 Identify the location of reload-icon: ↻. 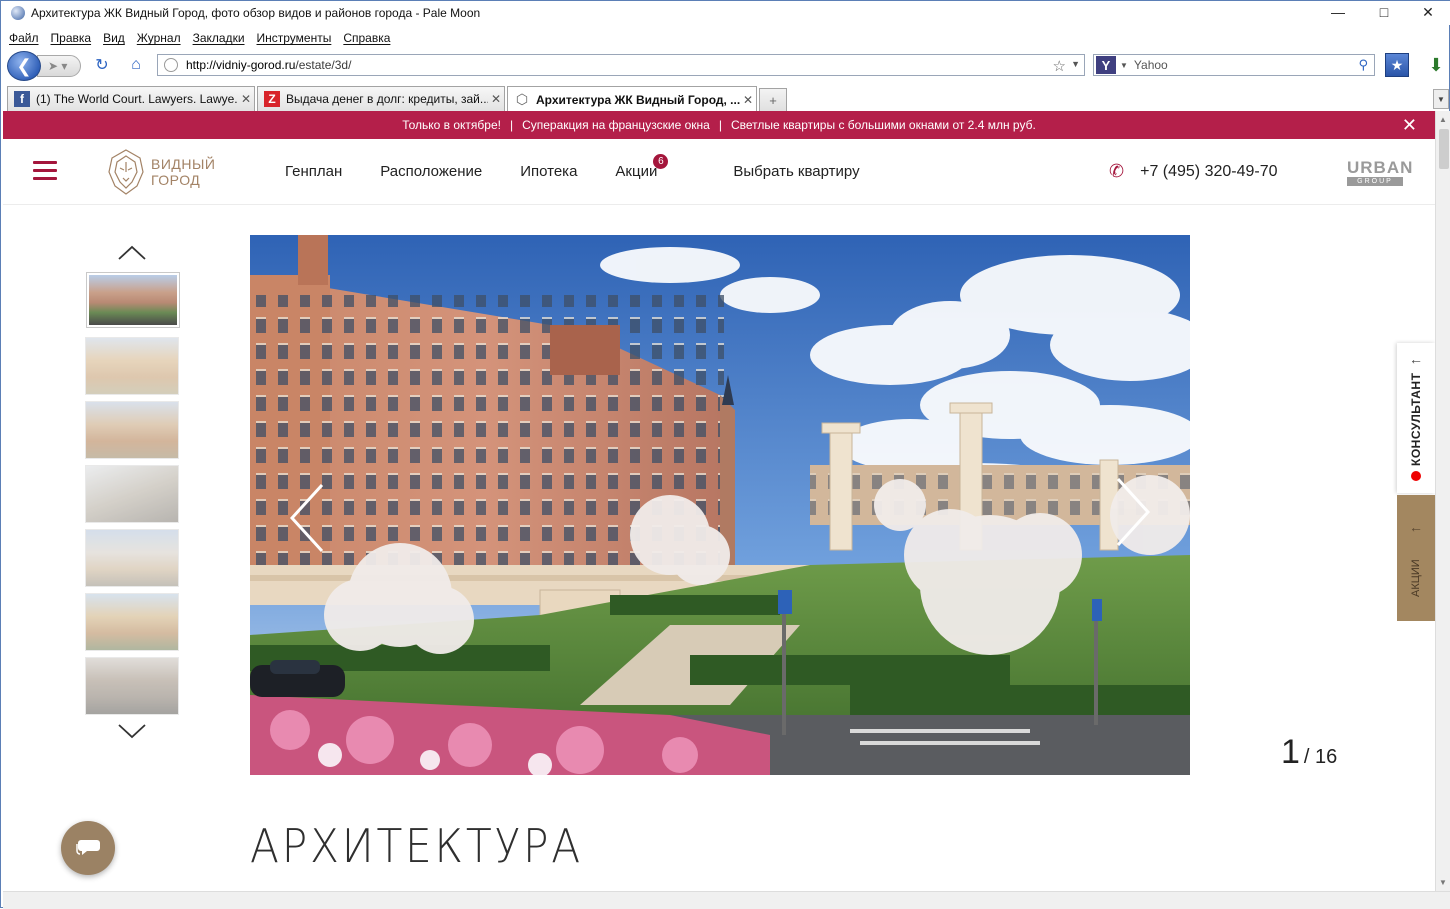
(102, 65).